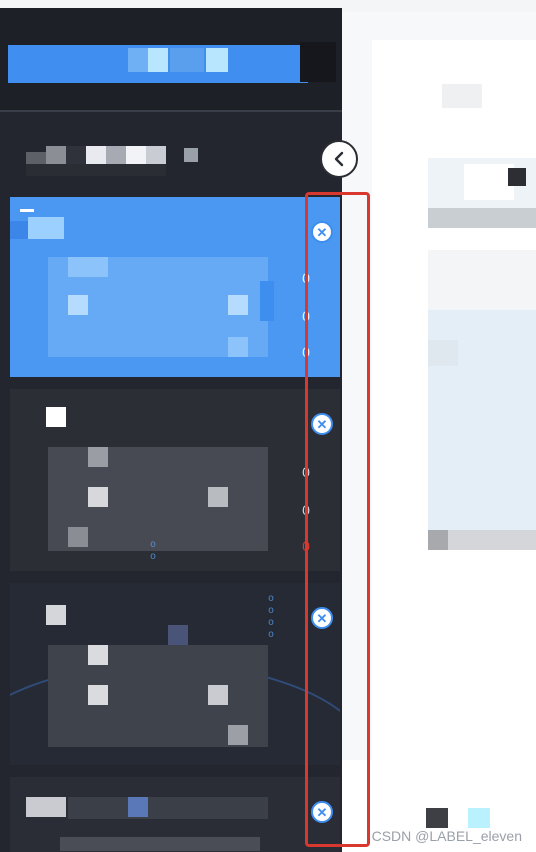 This screenshot has width=536, height=852. Describe the element at coordinates (446, 836) in the screenshot. I see `watermark-text: CSDN @LABEL_eleven` at that location.